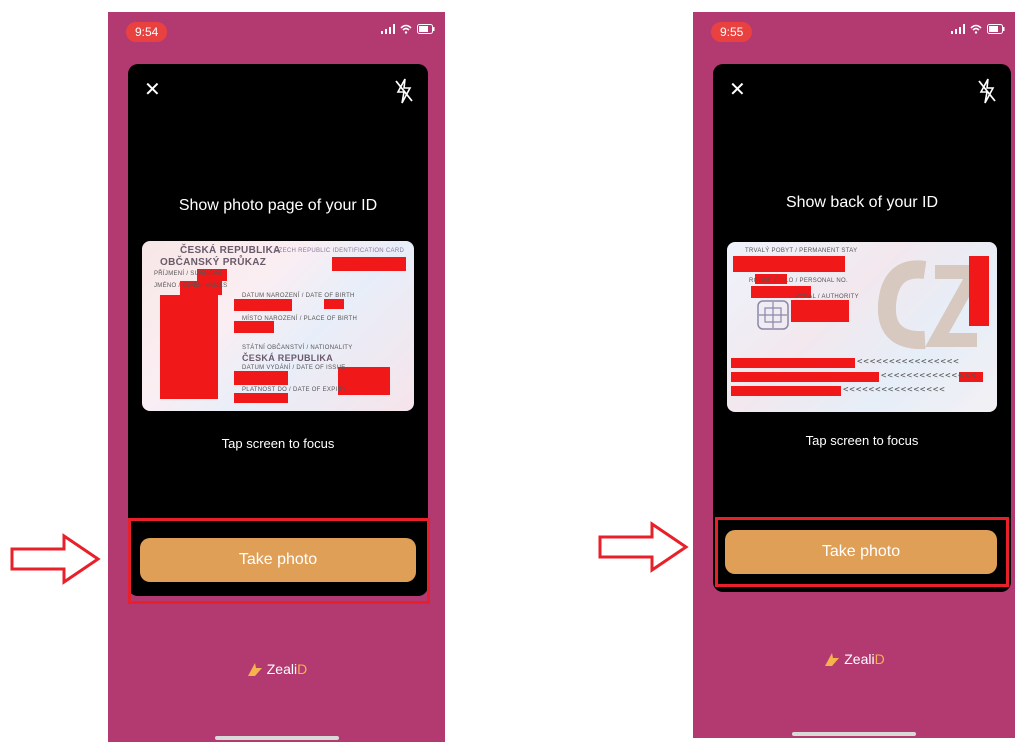 The width and height of the screenshot is (1015, 742). Describe the element at coordinates (862, 202) in the screenshot. I see `instruction-text: Show back of your ID` at that location.